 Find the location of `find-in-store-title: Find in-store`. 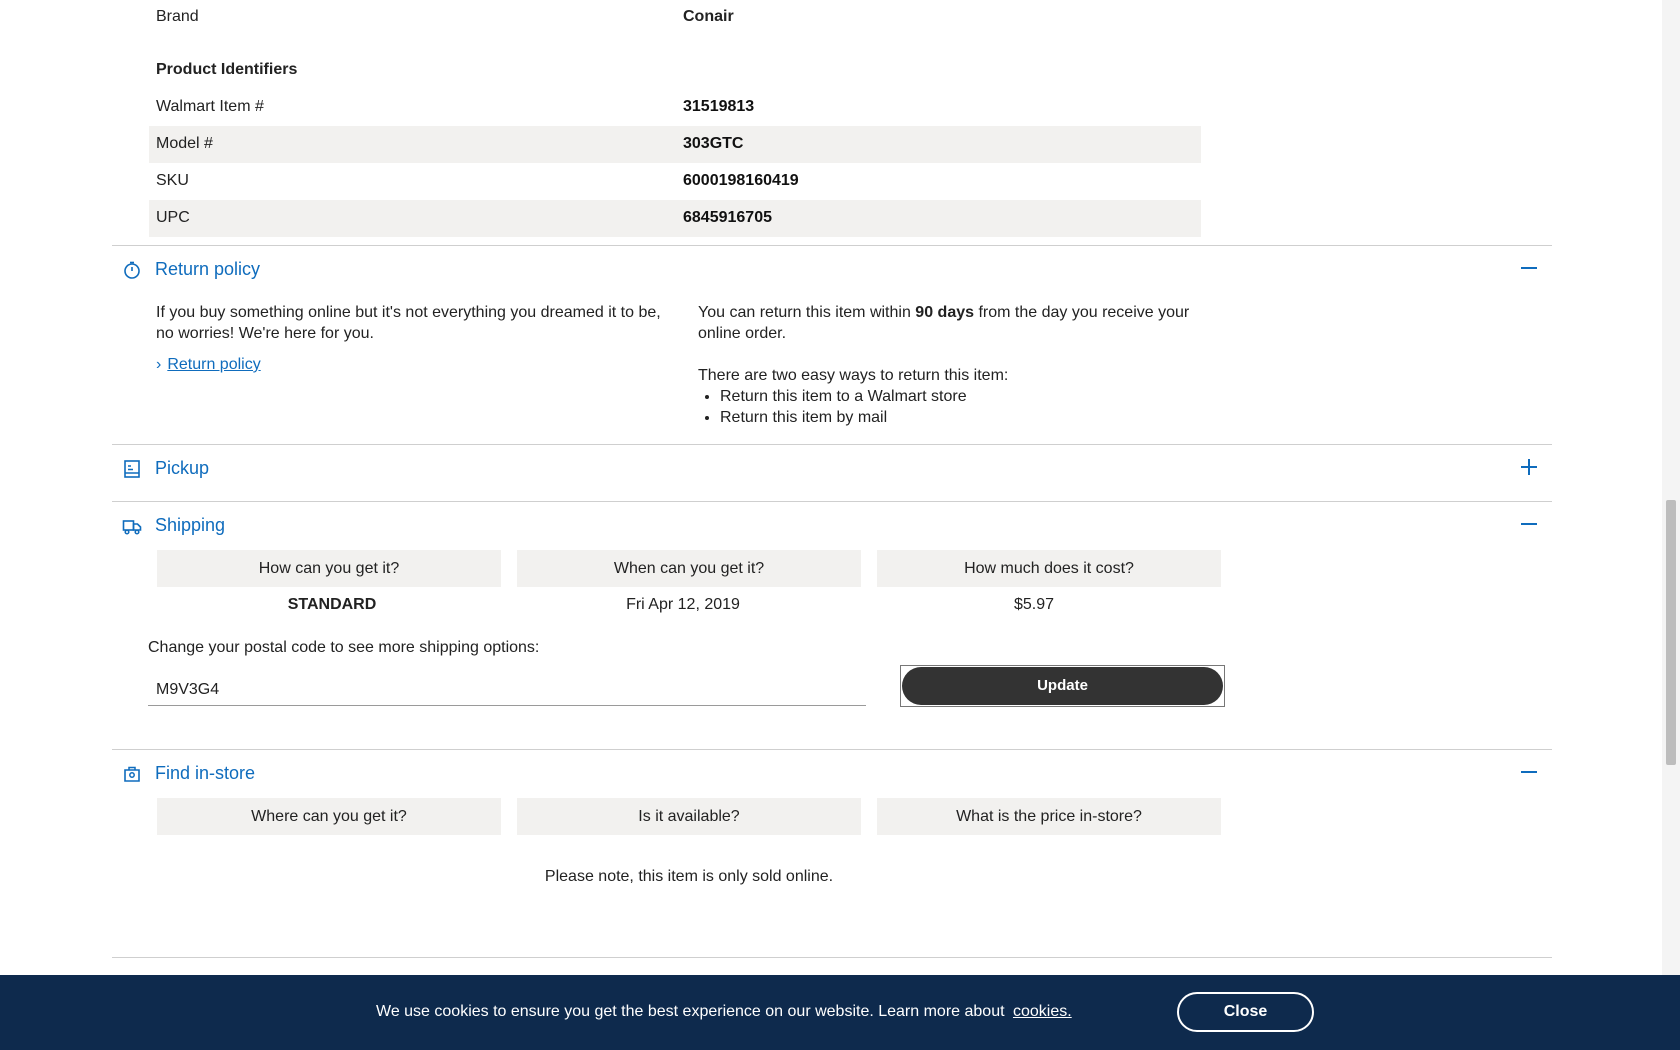

find-in-store-title: Find in-store is located at coordinates (205, 773).